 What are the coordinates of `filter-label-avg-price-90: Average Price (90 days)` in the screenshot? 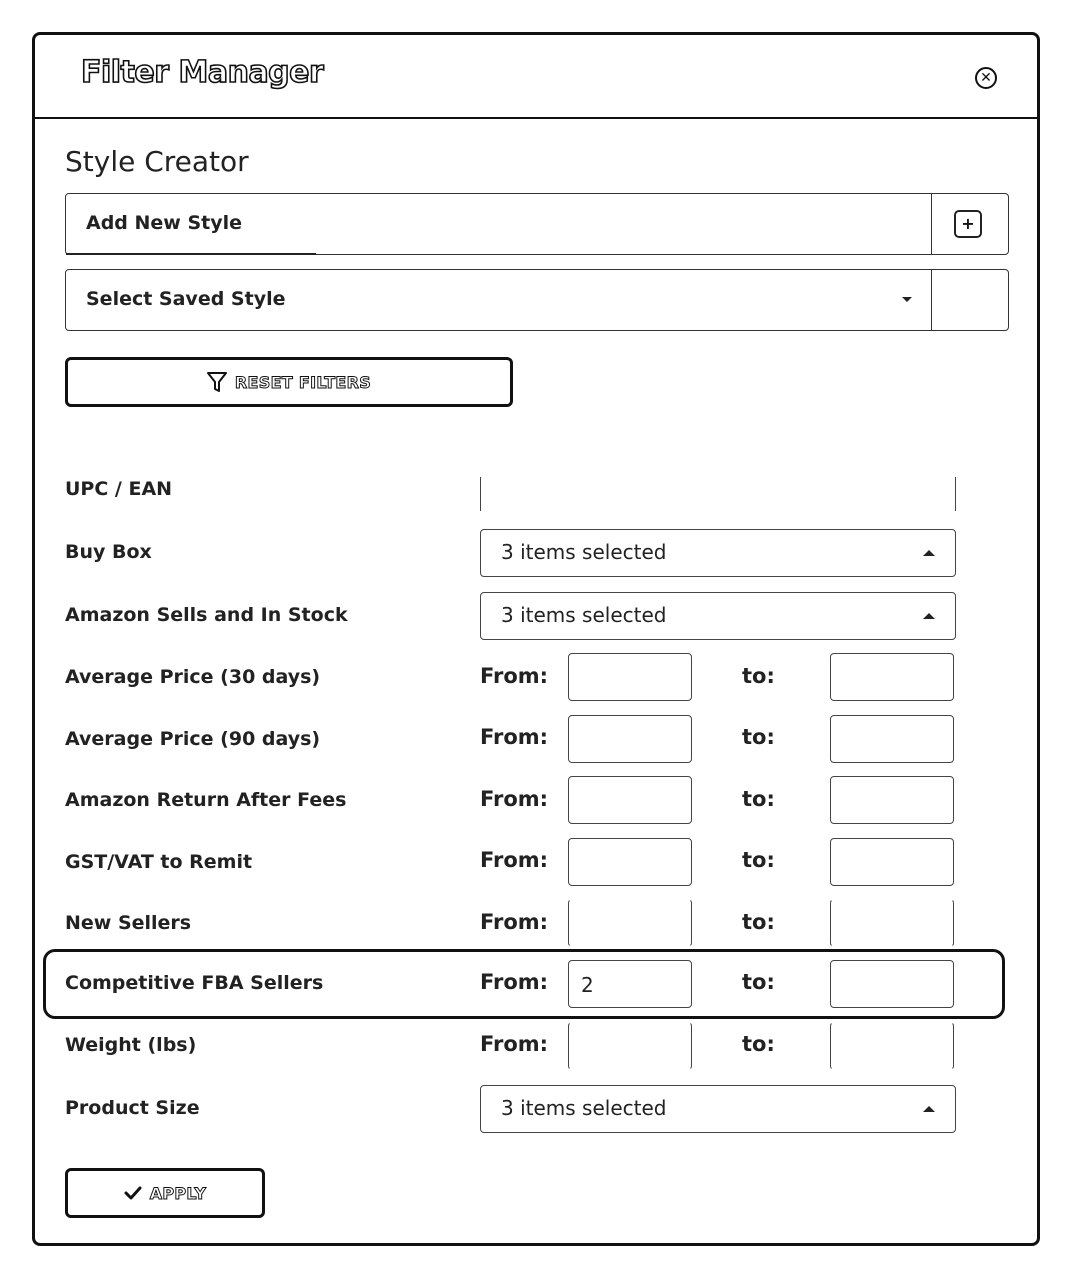 It's located at (193, 739).